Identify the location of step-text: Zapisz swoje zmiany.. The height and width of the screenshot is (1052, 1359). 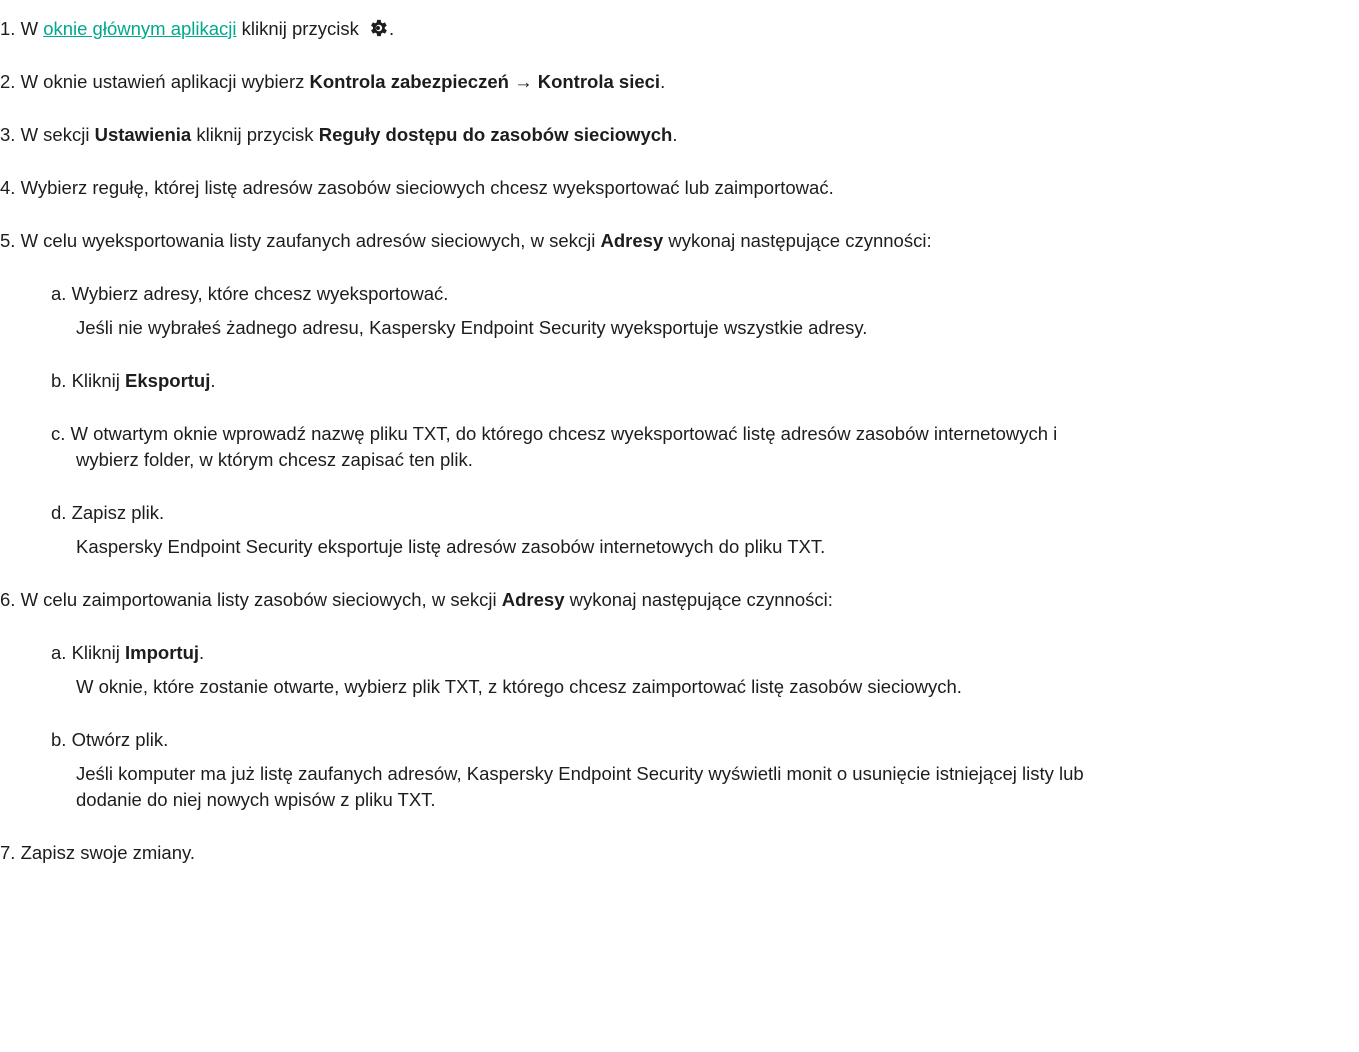
(105, 852).